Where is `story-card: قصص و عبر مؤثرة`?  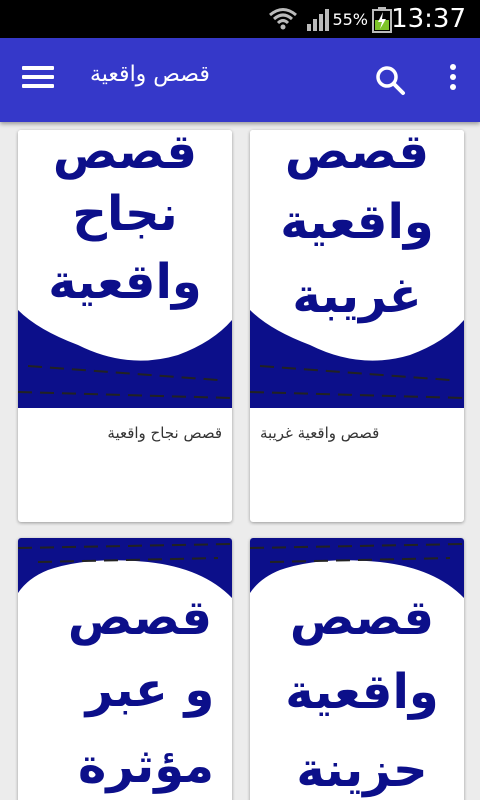
story-card: قصص و عبر مؤثرة is located at coordinates (125, 669).